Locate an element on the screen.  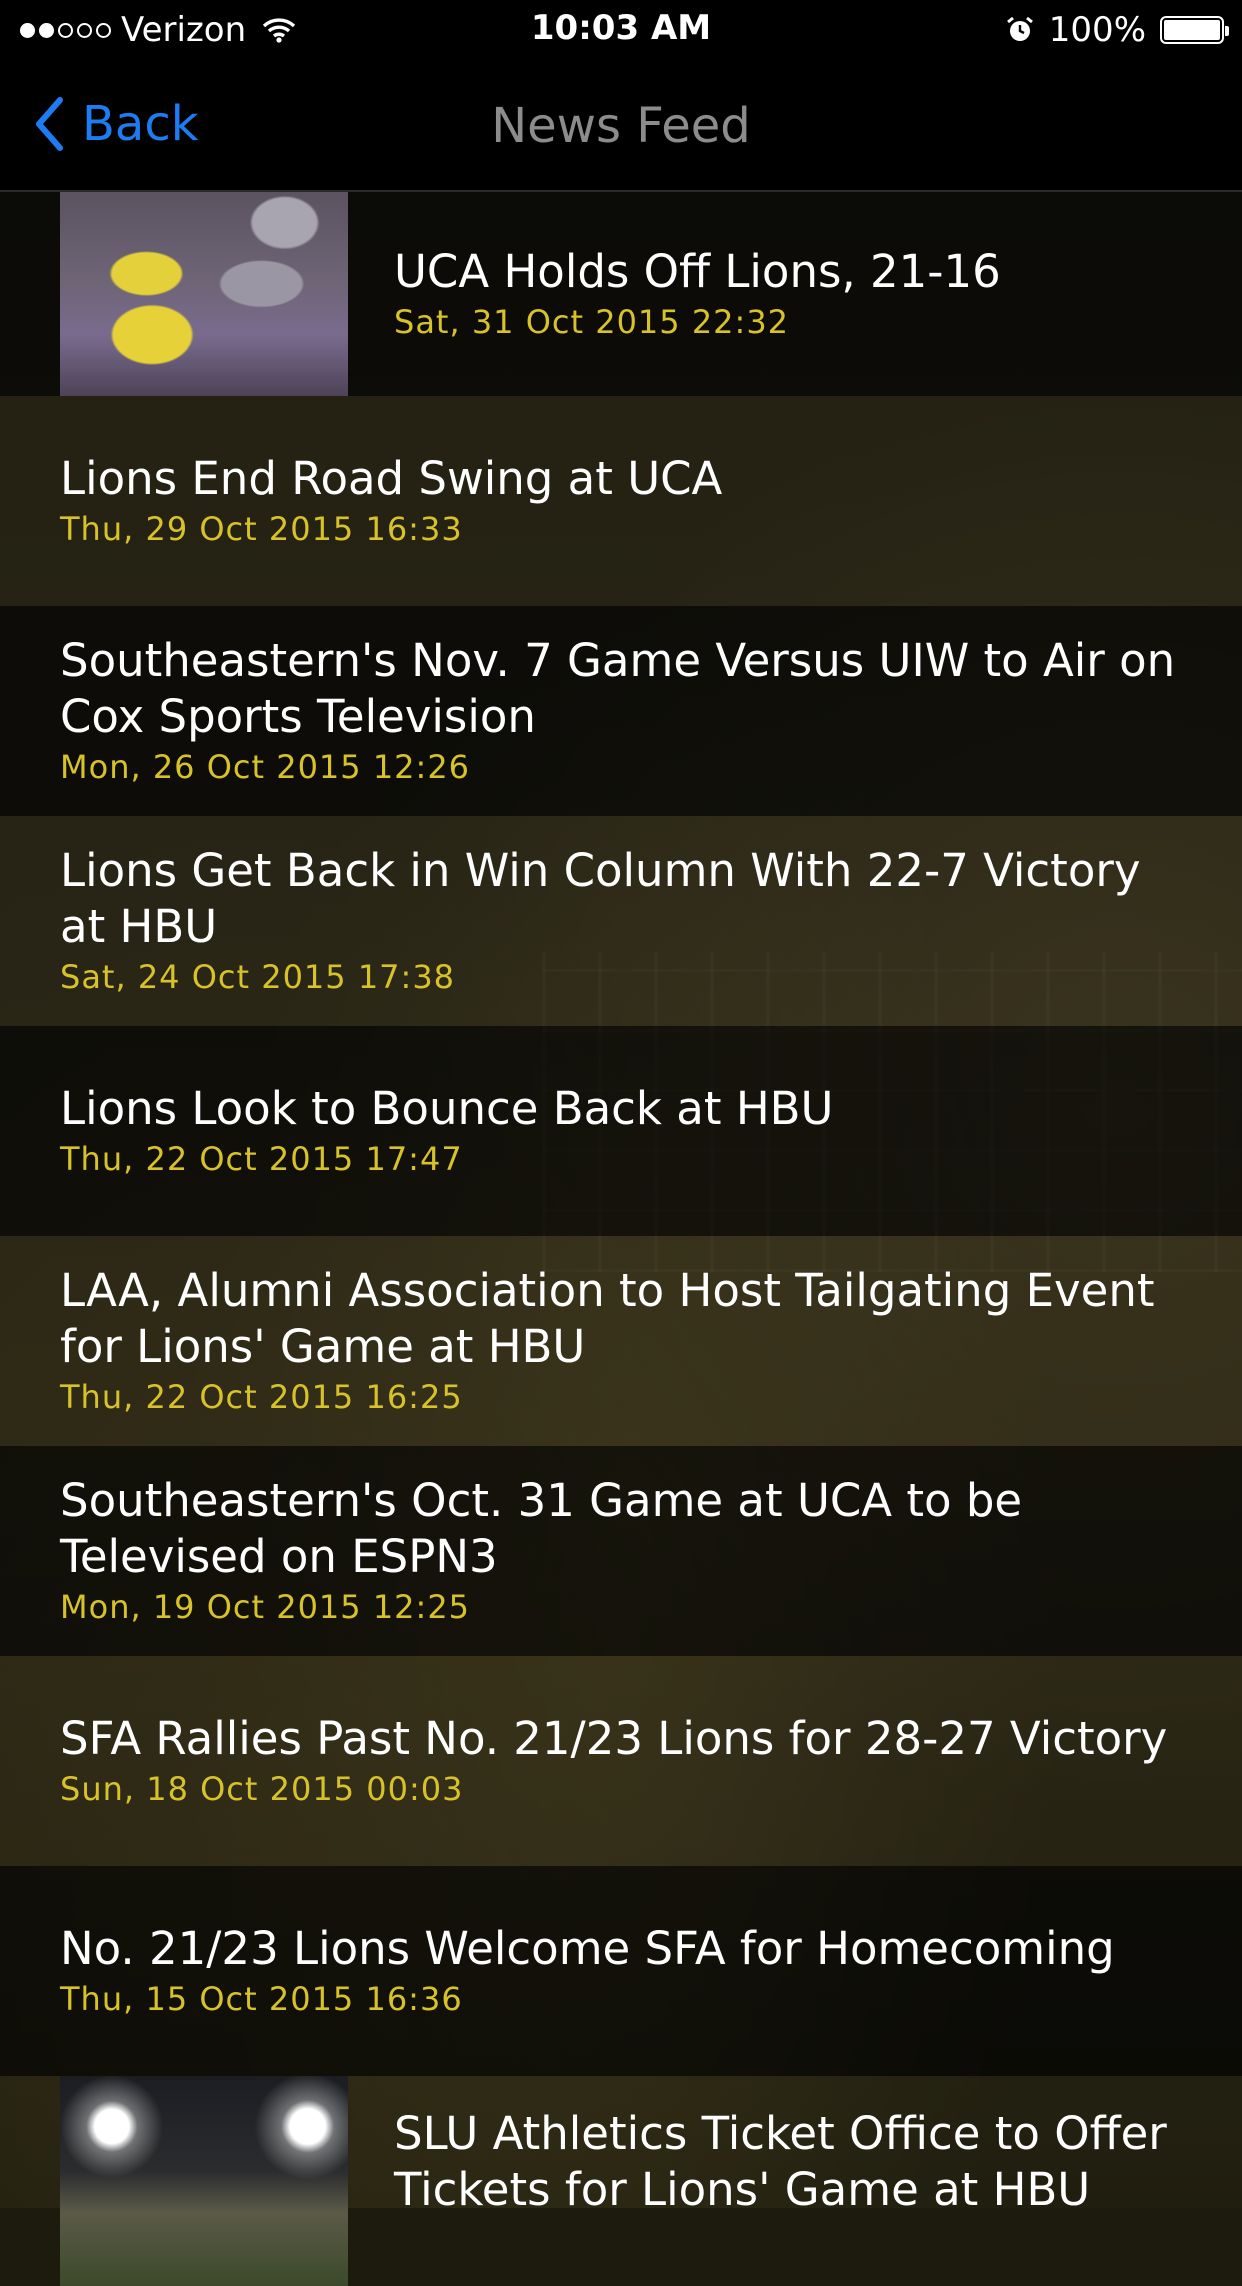
news-title: Lions End Road Swing at UCA is located at coordinates (391, 478).